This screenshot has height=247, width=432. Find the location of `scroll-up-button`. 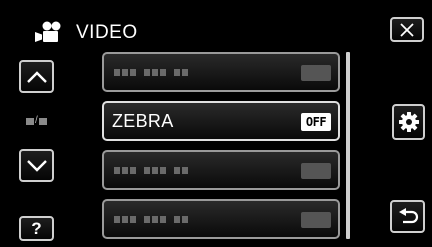

scroll-up-button is located at coordinates (36, 76).